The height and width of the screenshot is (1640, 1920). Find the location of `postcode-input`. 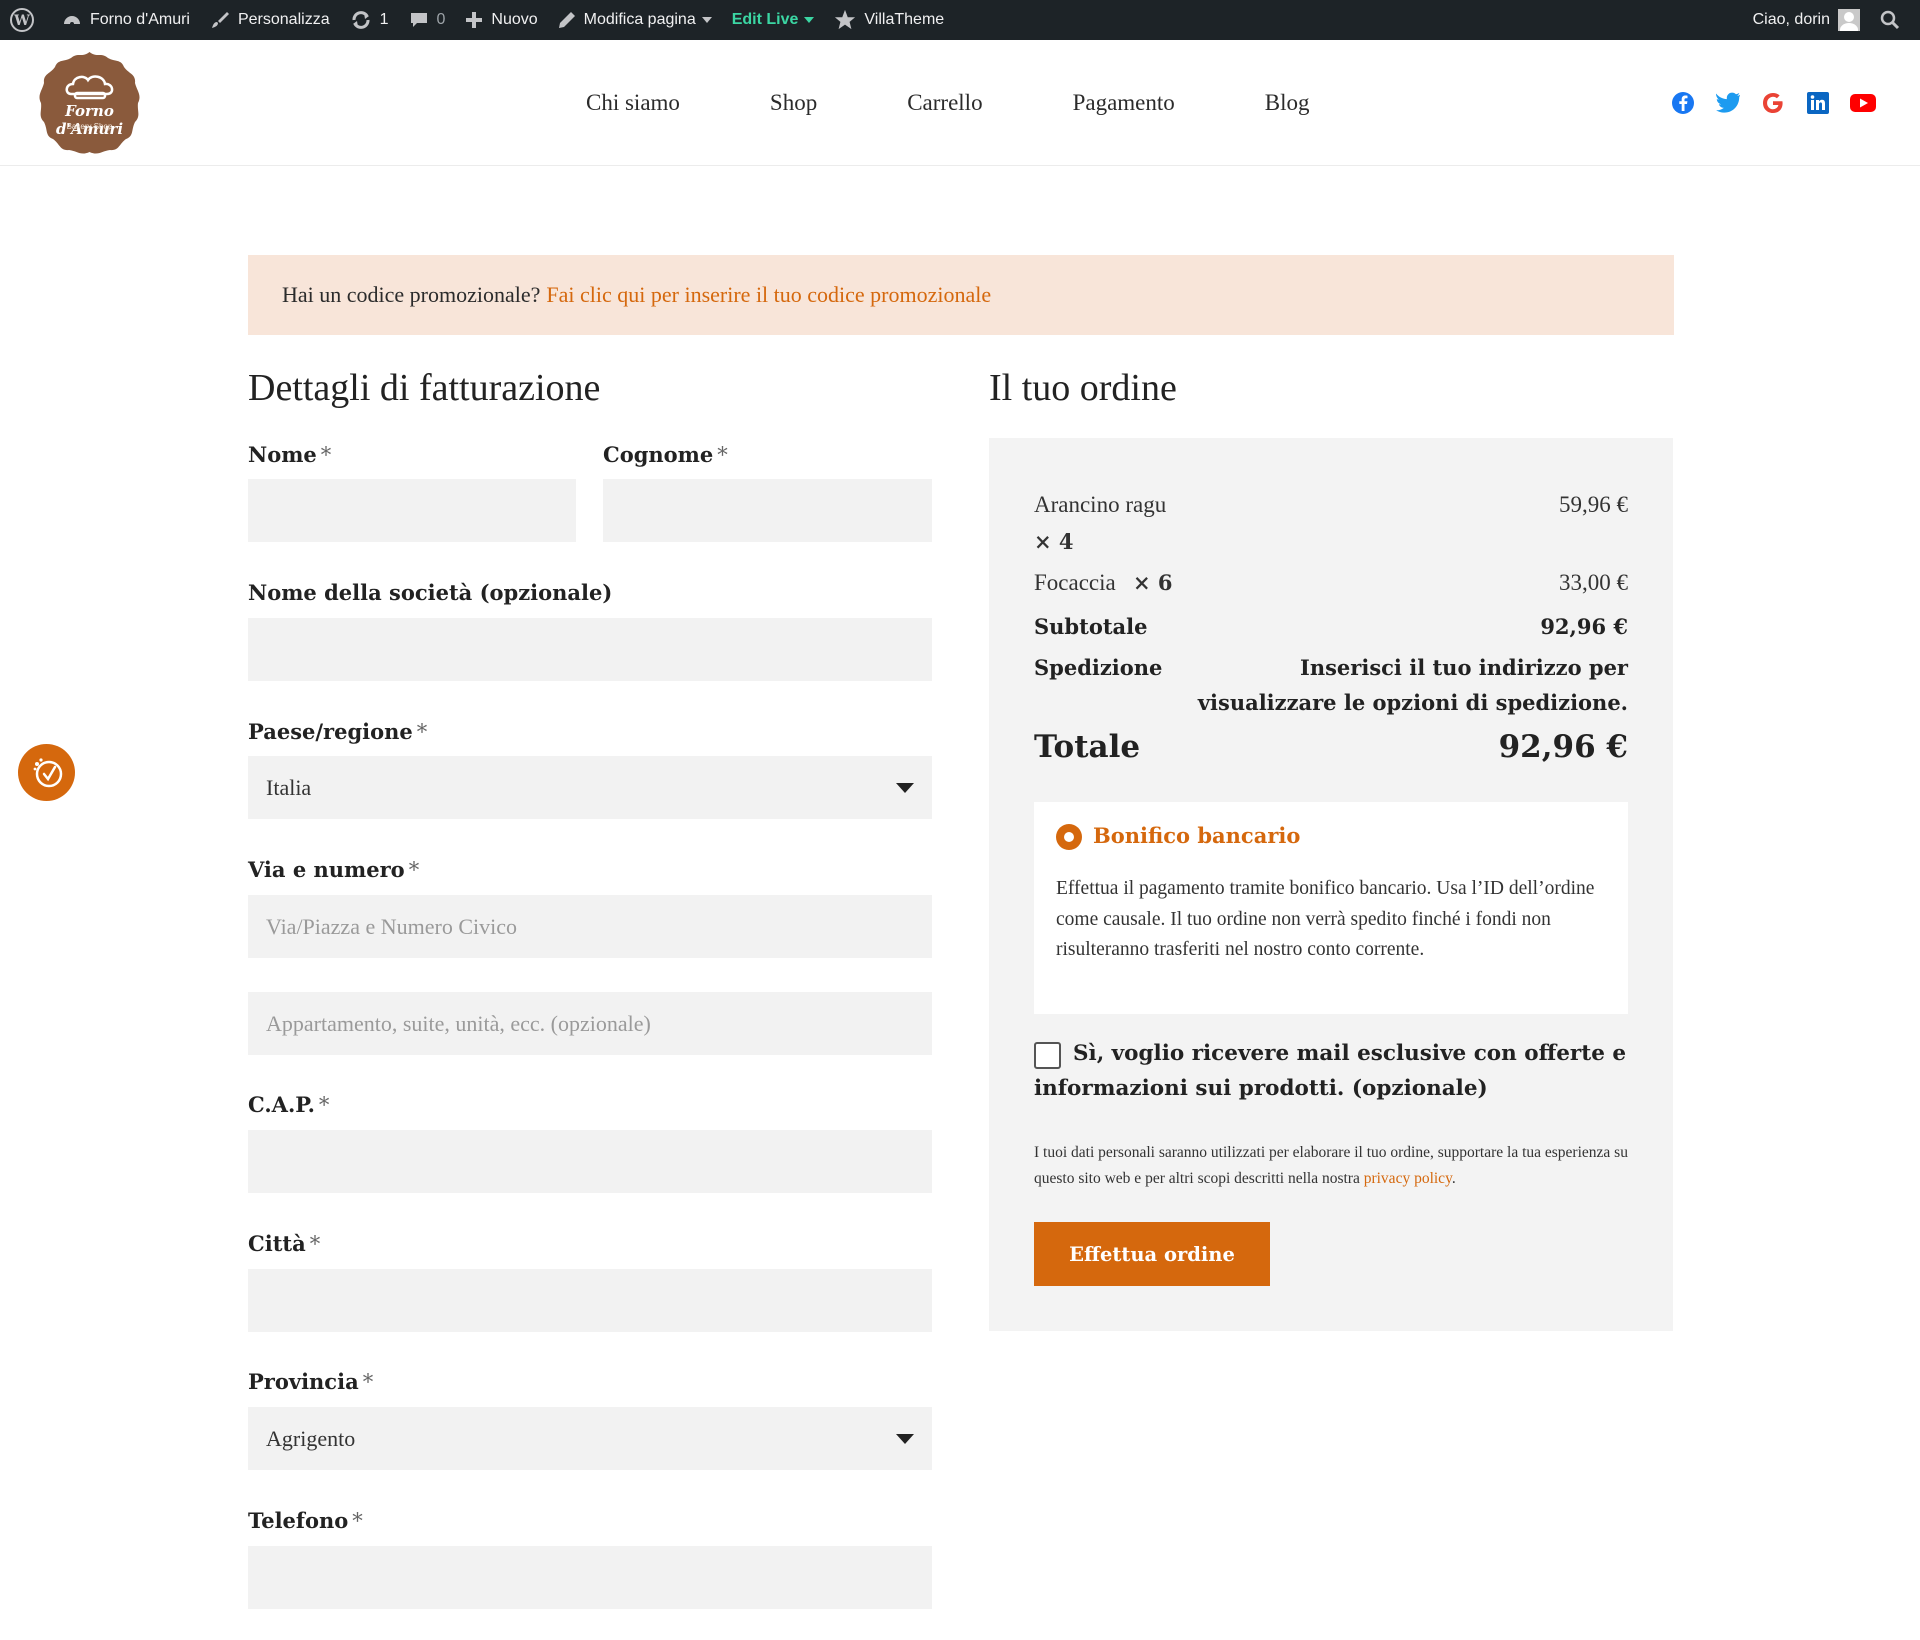

postcode-input is located at coordinates (590, 1161).